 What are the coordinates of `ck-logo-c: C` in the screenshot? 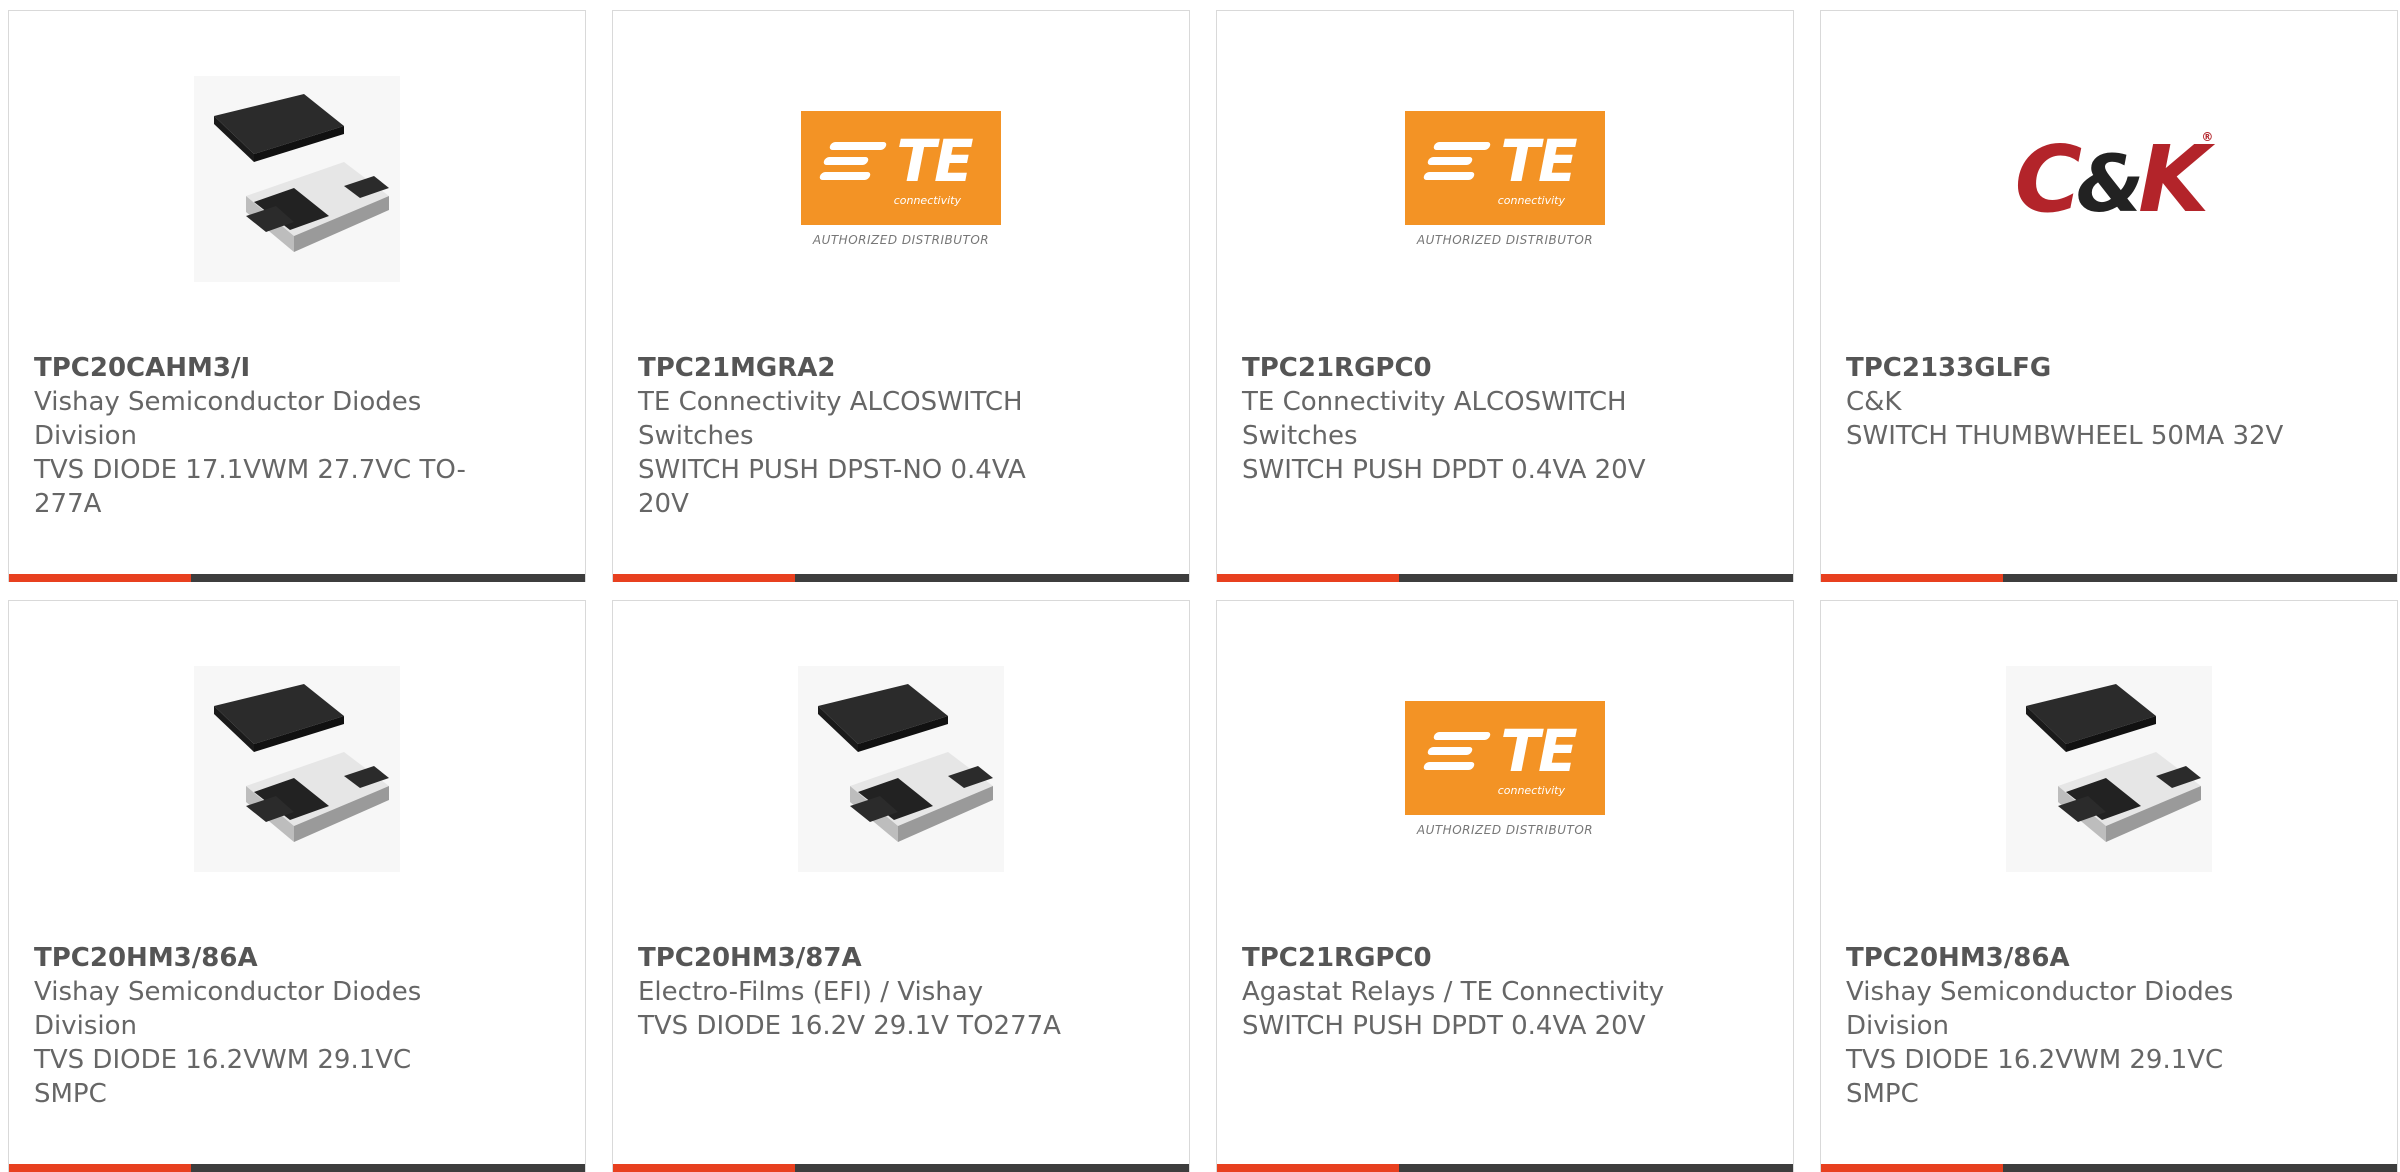 It's located at (2048, 179).